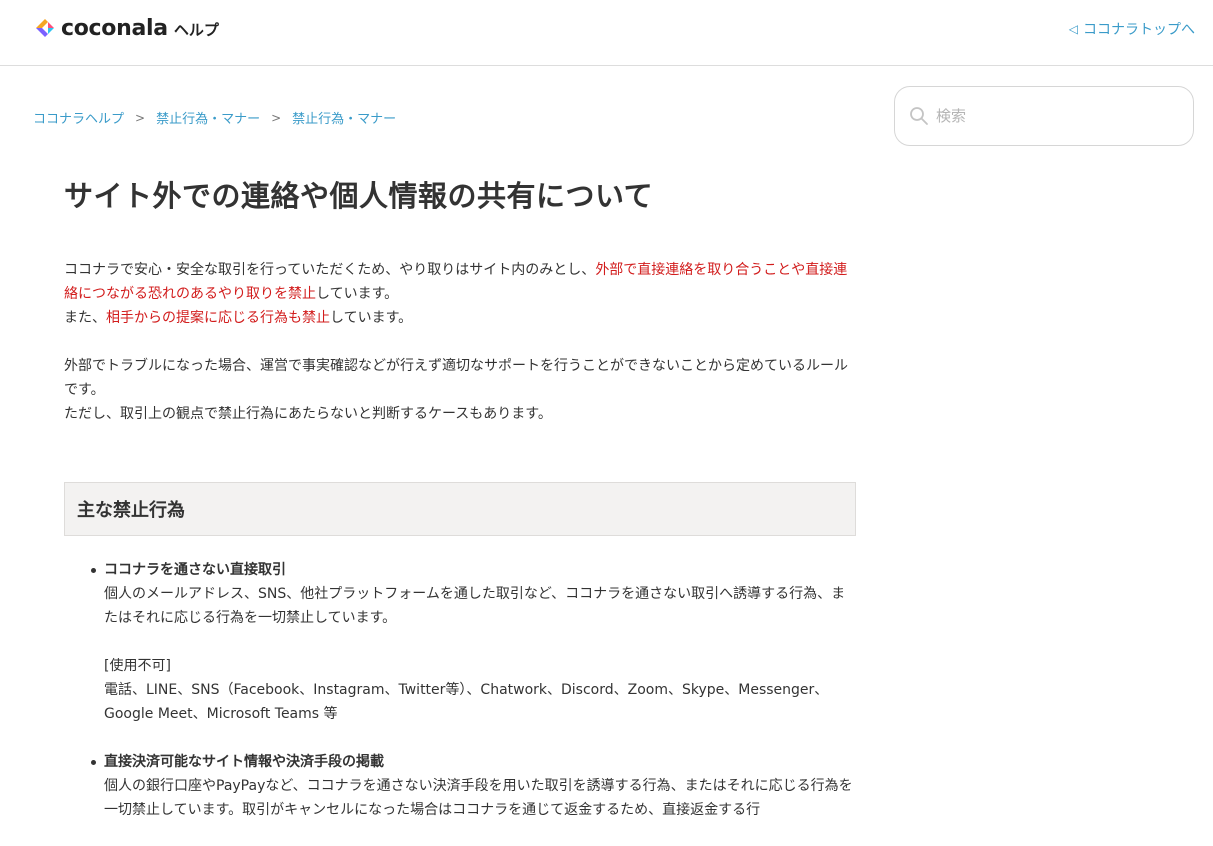 The image size is (1213, 846). Describe the element at coordinates (195, 570) in the screenshot. I see `list-item-title: ココナラを通さない直接取引` at that location.